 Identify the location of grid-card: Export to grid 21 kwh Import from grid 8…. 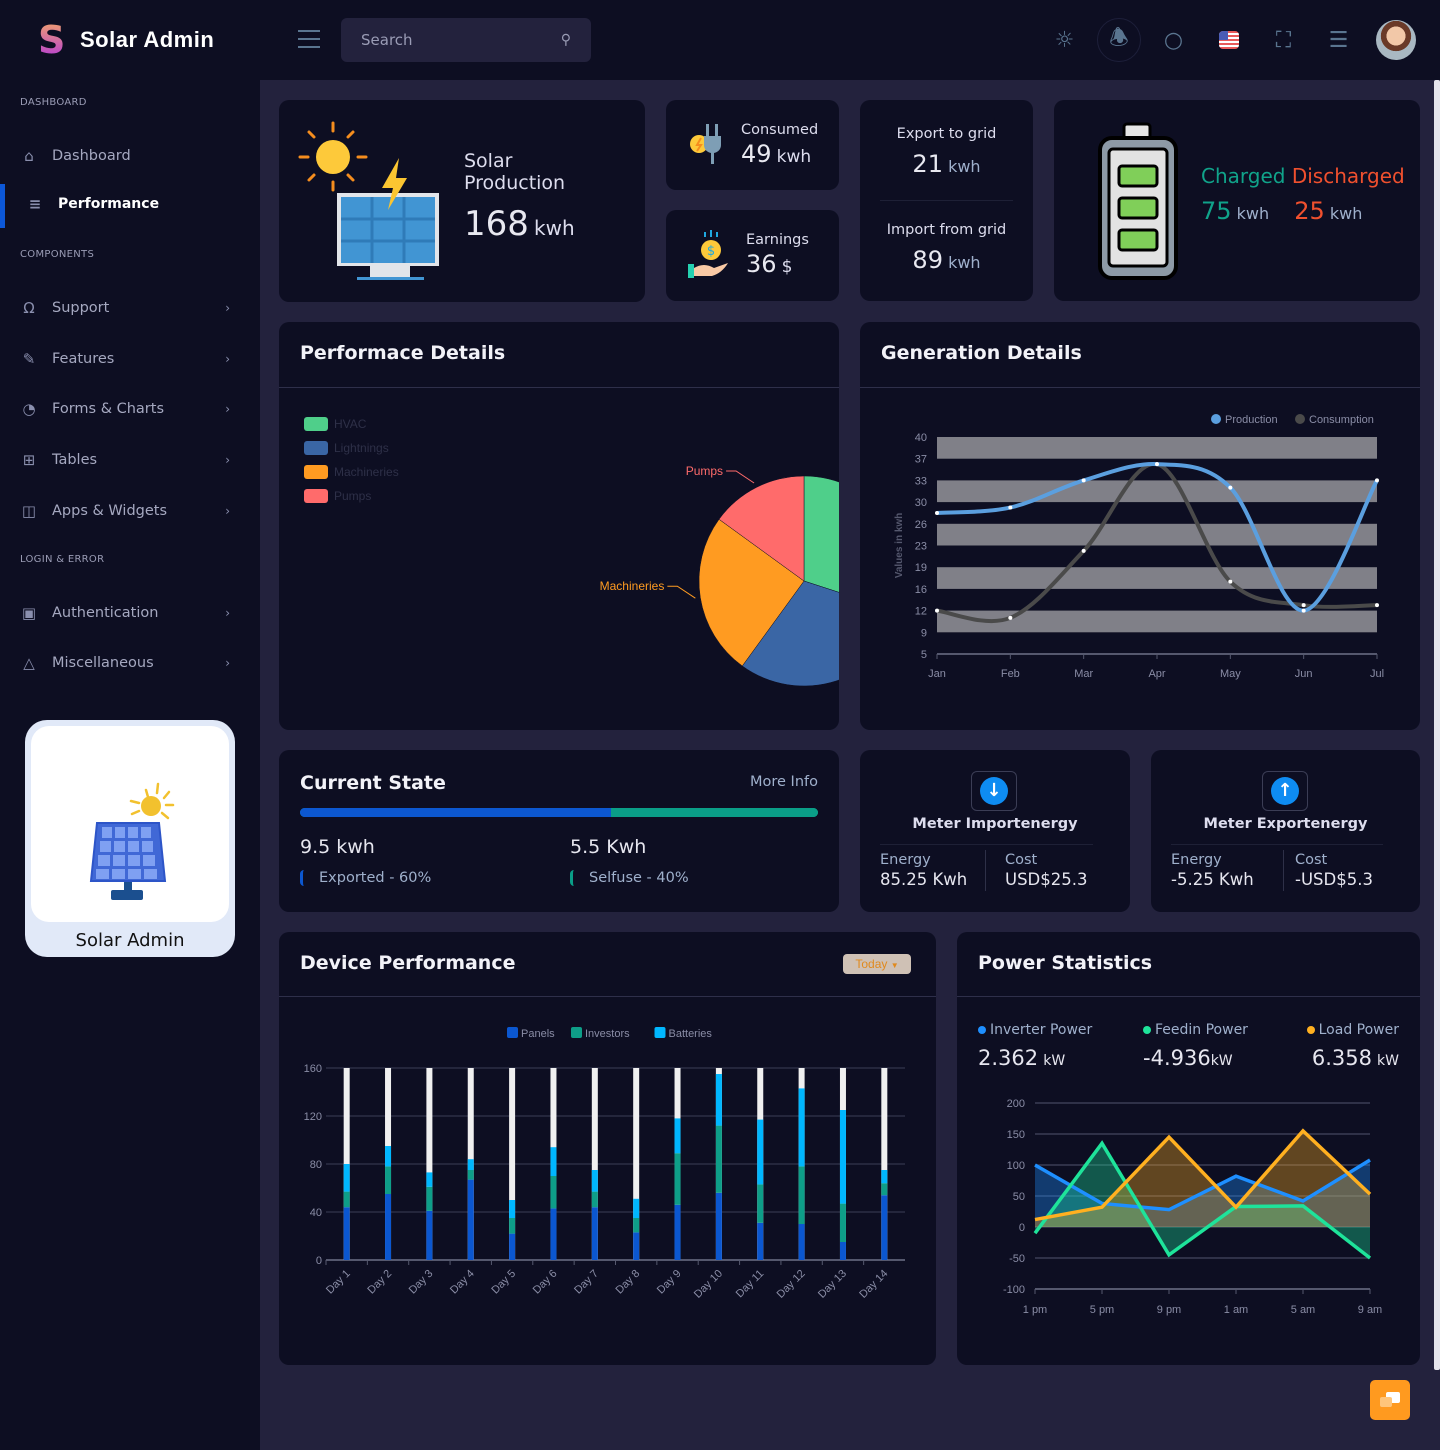
(946, 200).